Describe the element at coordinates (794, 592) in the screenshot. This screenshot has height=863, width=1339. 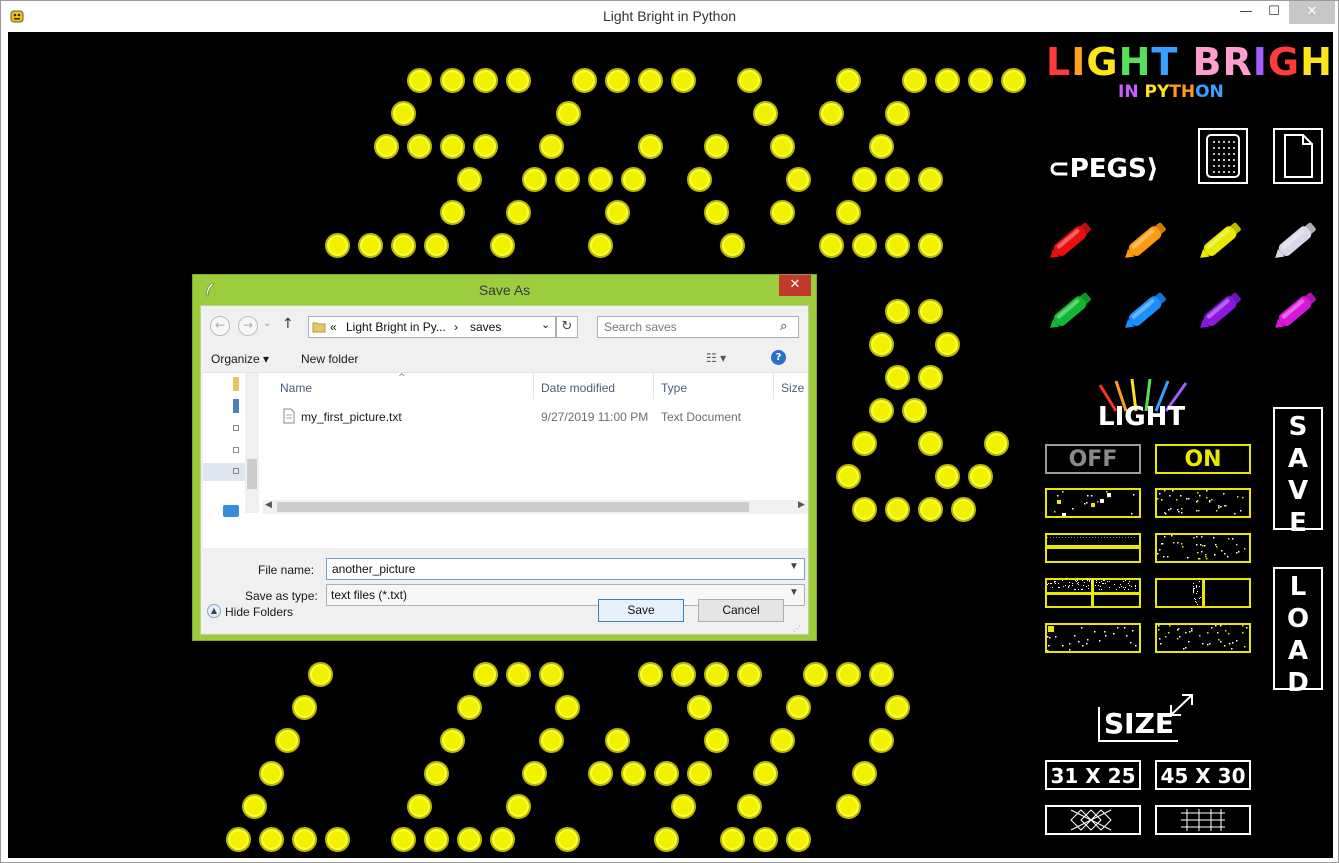
I see `save-as-type-dropdown-arrow: ▼` at that location.